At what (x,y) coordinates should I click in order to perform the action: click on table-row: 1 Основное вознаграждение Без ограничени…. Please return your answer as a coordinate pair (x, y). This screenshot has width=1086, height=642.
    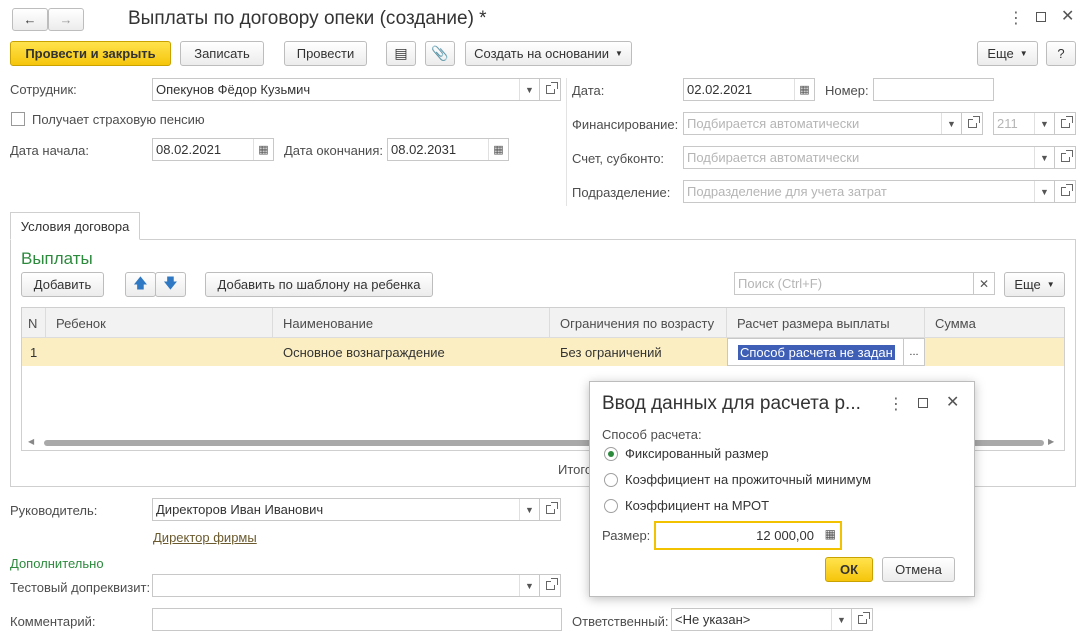
    Looking at the image, I should click on (543, 352).